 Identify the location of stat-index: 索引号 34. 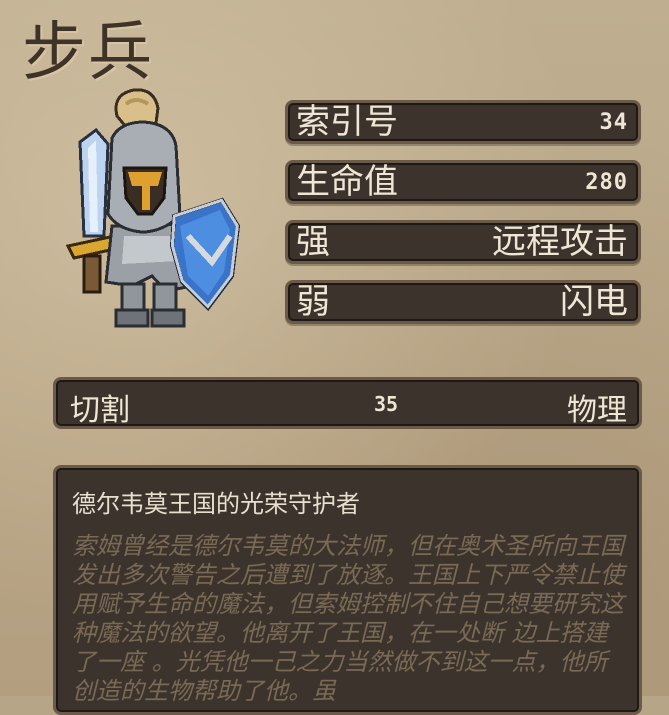
(463, 122).